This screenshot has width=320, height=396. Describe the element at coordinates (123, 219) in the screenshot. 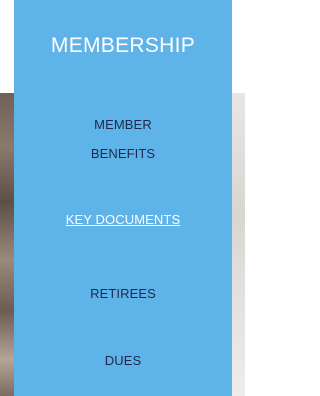

I see `menu-item-key-documents: KEY DOCUMENTS` at that location.